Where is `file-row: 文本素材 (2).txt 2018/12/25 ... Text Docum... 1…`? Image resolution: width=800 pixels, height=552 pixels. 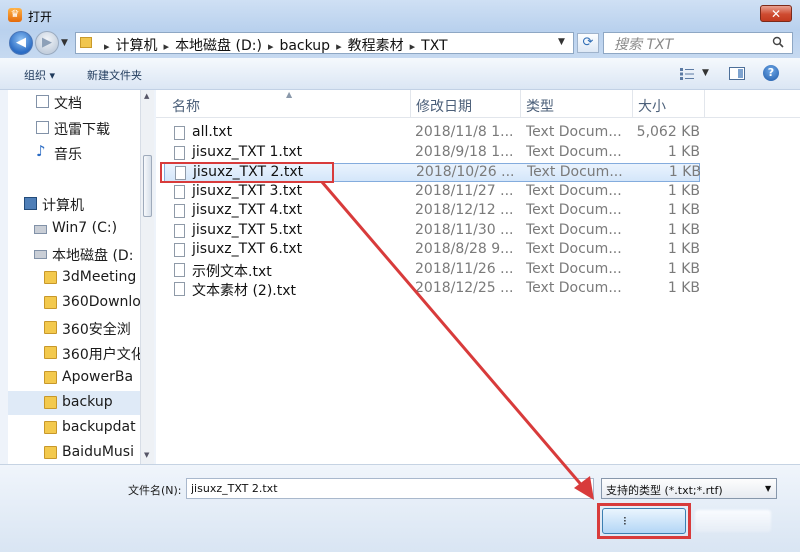 file-row: 文本素材 (2).txt 2018/12/25 ... Text Docum... 1… is located at coordinates (432, 289).